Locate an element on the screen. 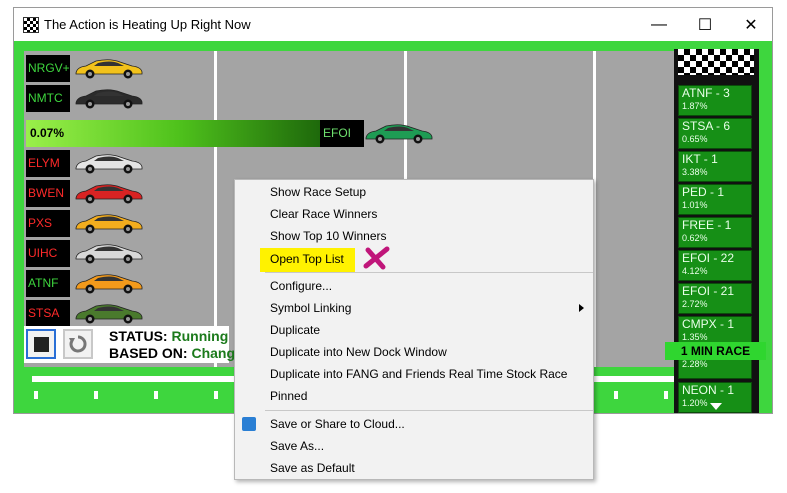 This screenshot has height=493, width=787. winner-cell: IKT - 1 3.38% is located at coordinates (715, 166).